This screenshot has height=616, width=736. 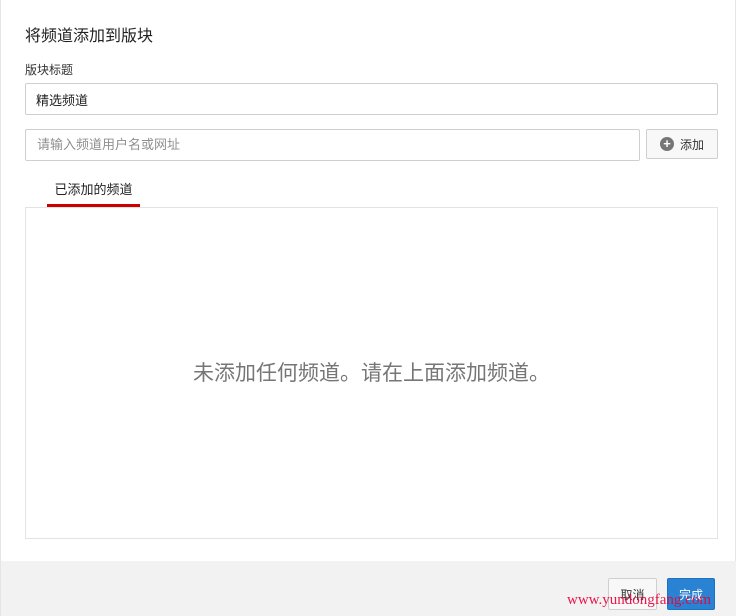 What do you see at coordinates (371, 99) in the screenshot?
I see `section-title-input` at bounding box center [371, 99].